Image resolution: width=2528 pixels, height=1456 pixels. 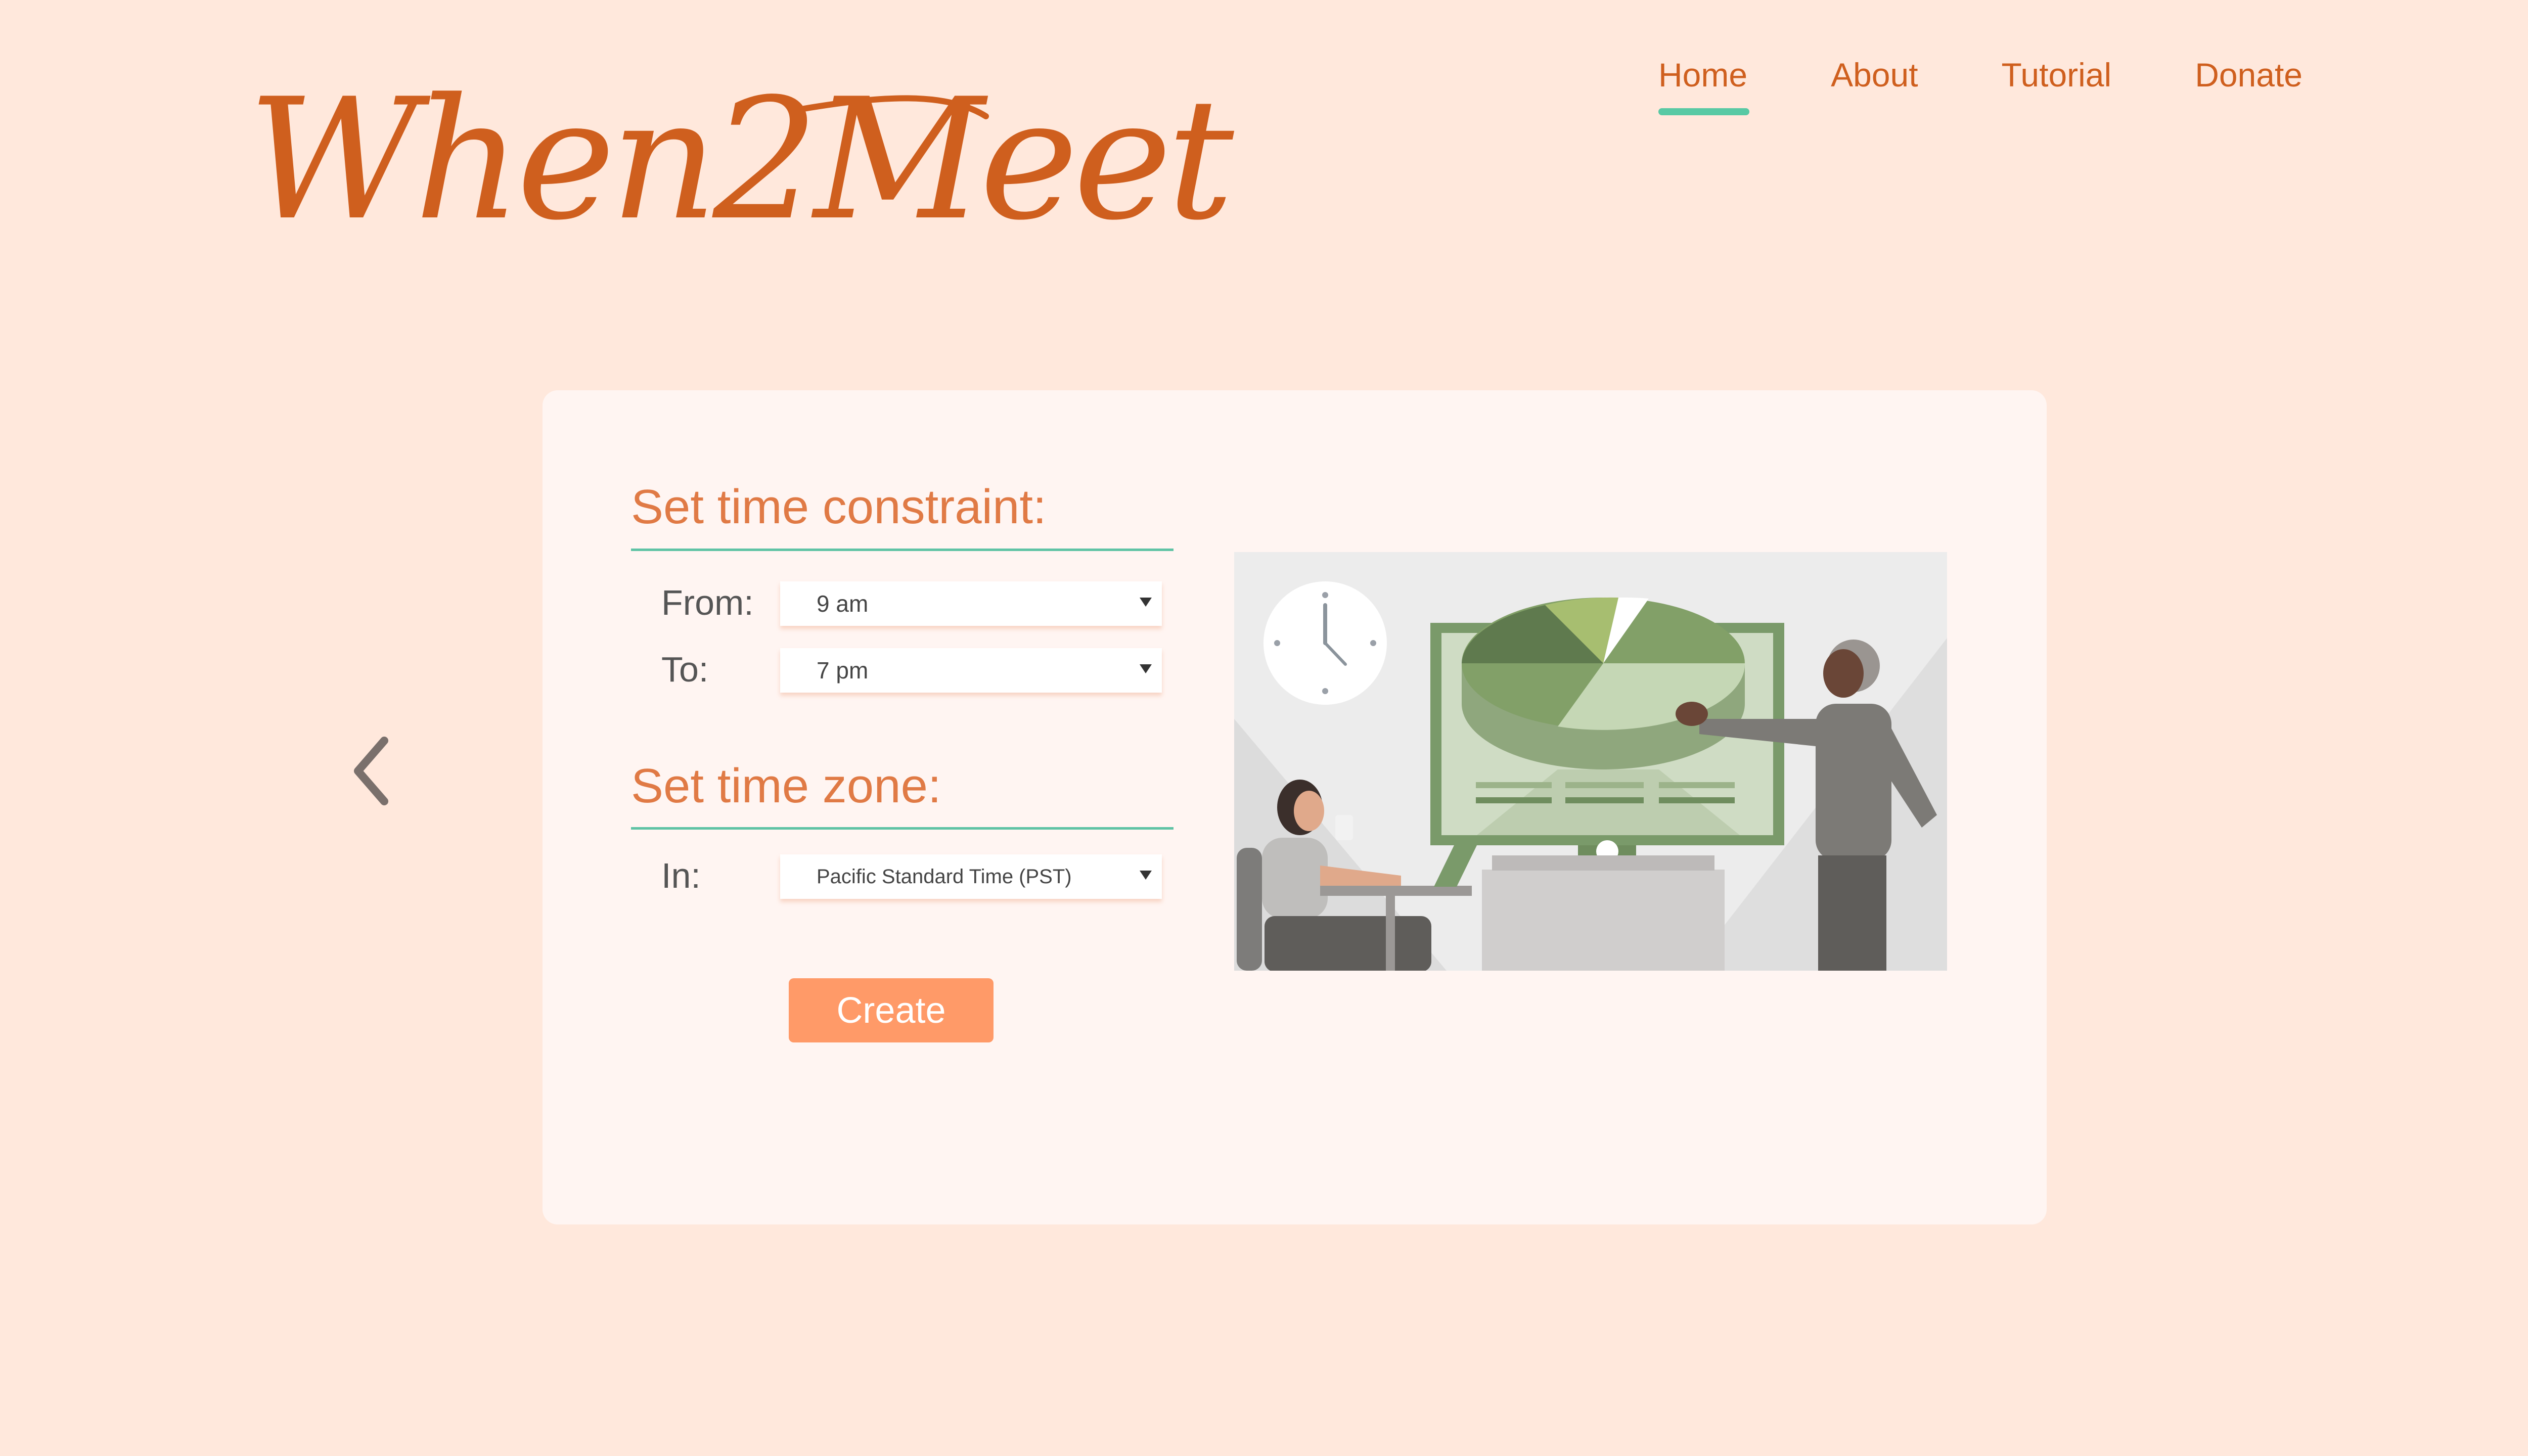 I want to click on from-select: 9 am, so click(x=971, y=603).